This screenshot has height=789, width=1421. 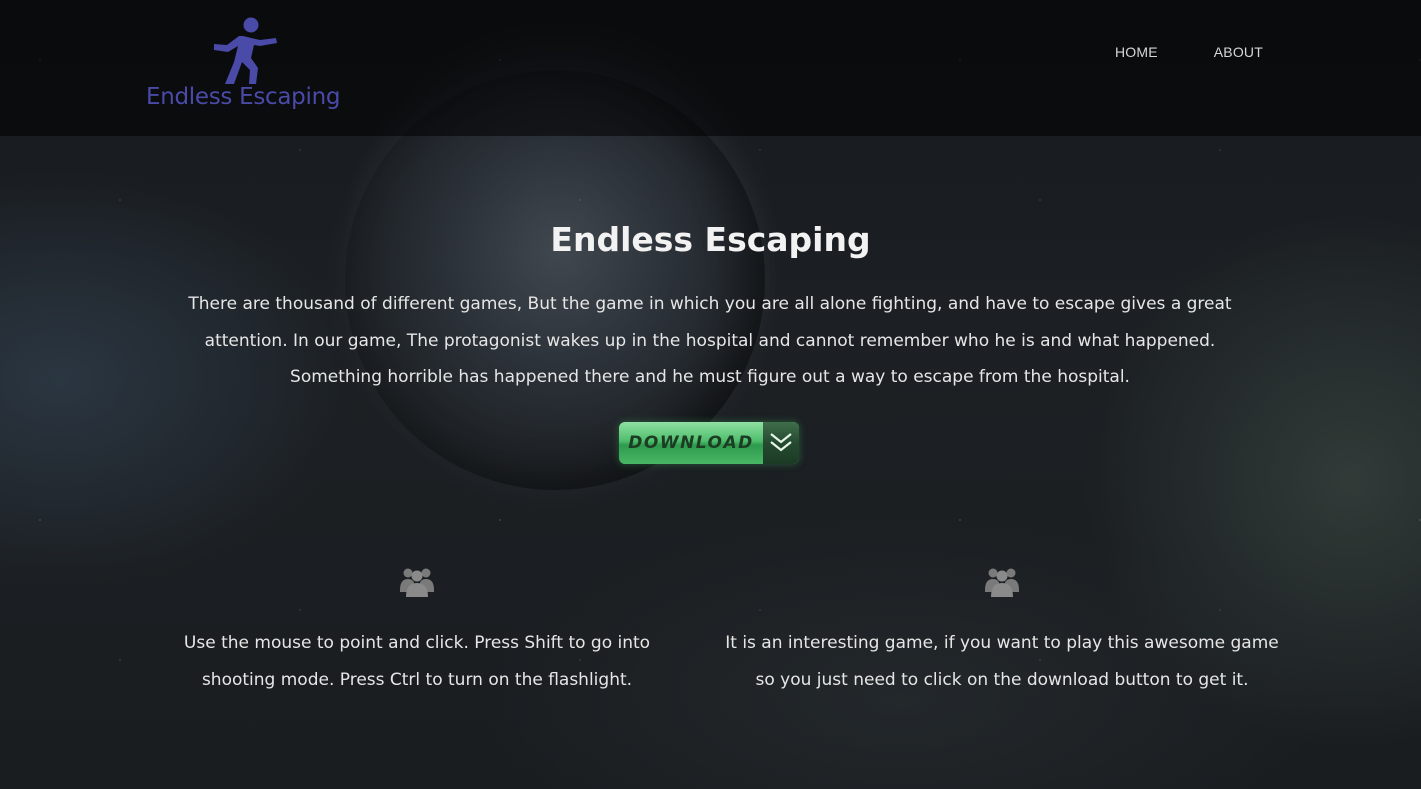 I want to click on running-person-icon, so click(x=245, y=50).